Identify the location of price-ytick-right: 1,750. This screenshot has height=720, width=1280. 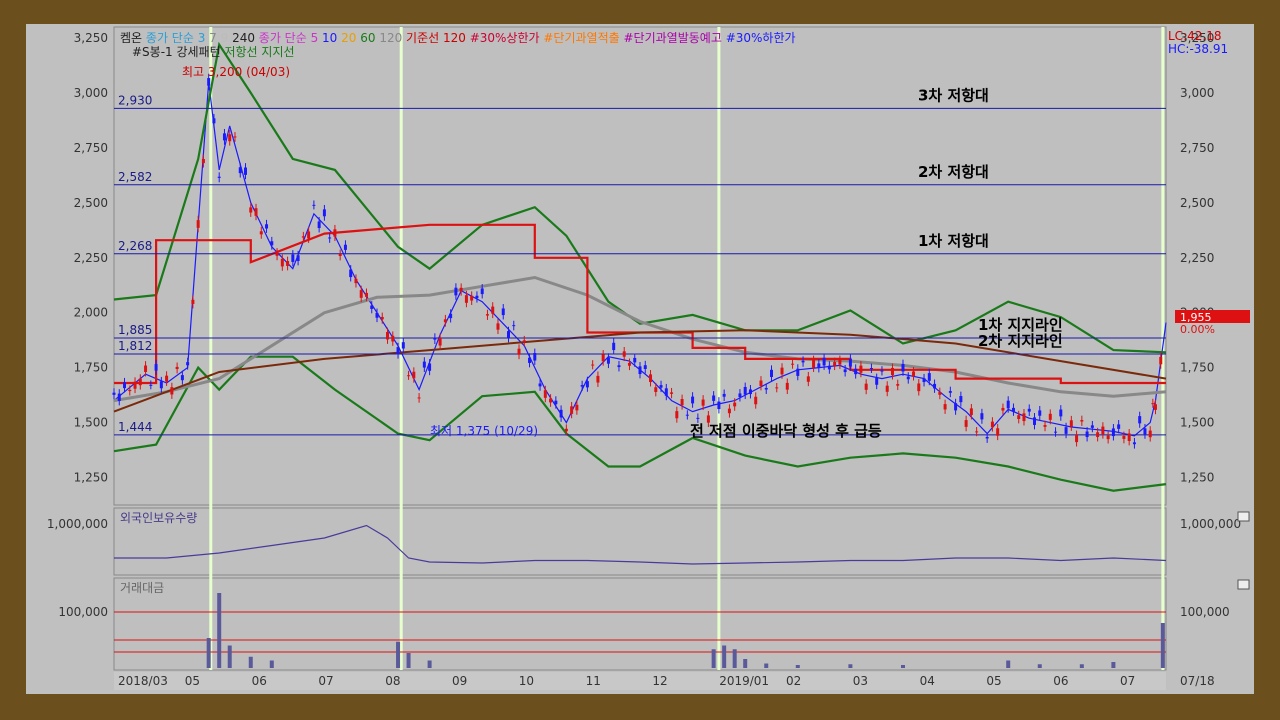
(1197, 368).